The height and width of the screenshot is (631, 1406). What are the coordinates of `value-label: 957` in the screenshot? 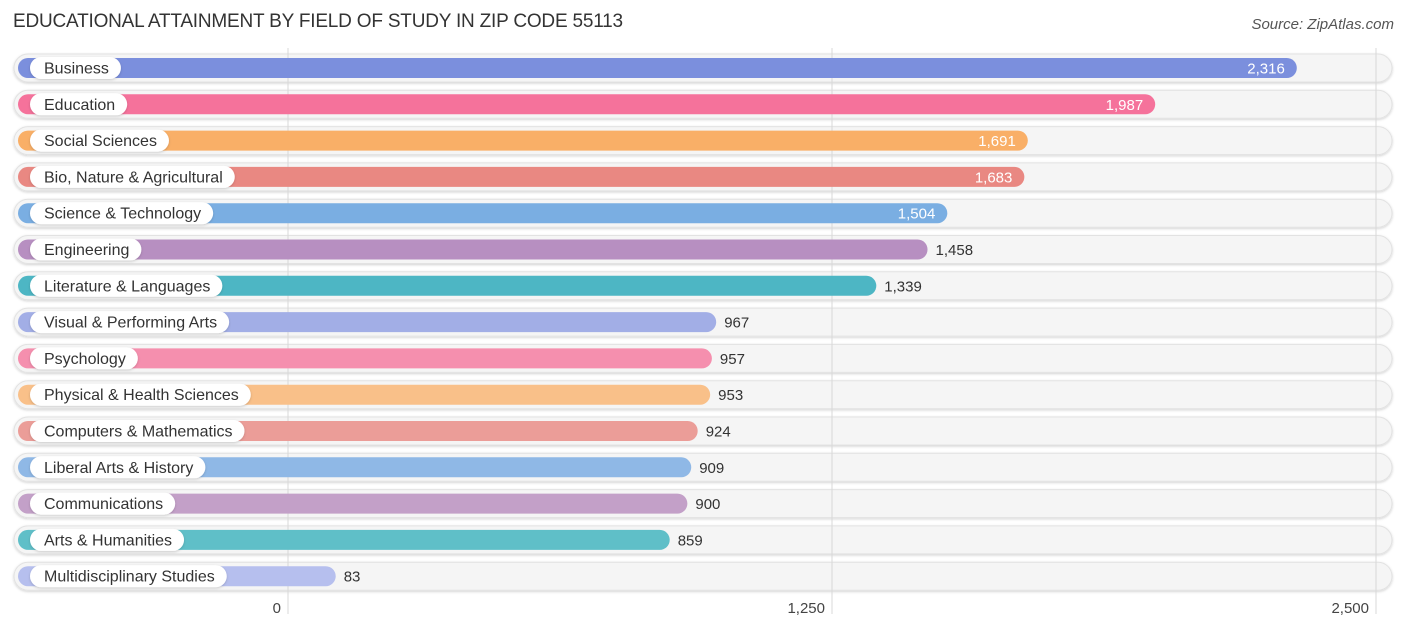 It's located at (732, 359).